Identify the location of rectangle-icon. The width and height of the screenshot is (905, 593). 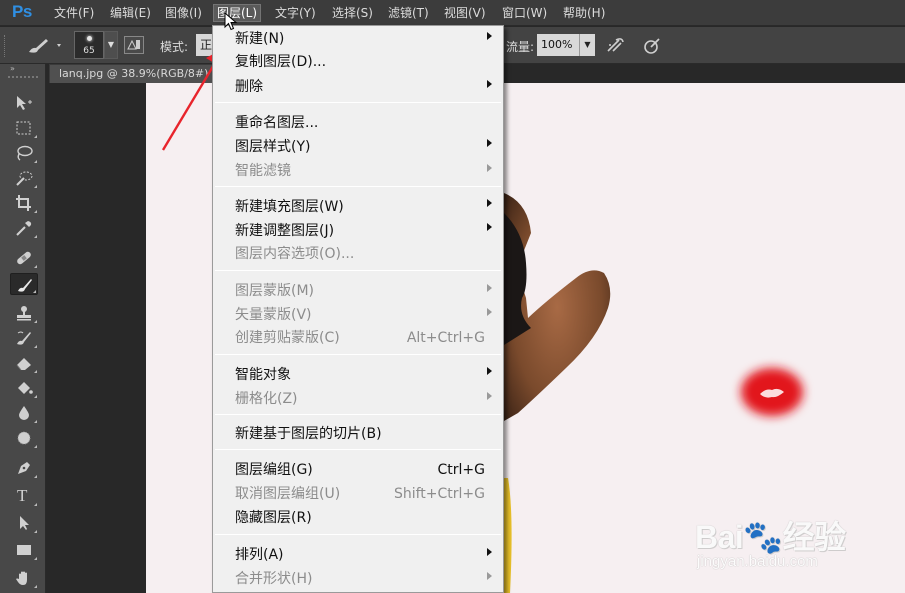
(24, 550).